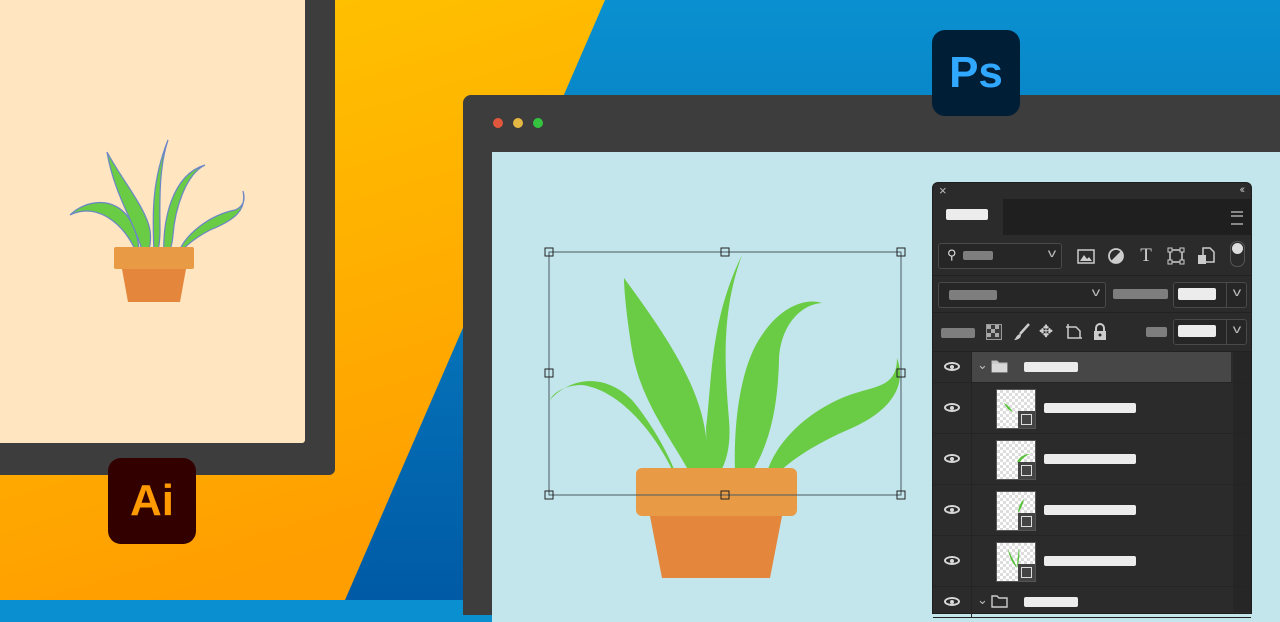 Image resolution: width=1280 pixels, height=622 pixels. Describe the element at coordinates (994, 332) in the screenshot. I see `lock-transparency-icon` at that location.